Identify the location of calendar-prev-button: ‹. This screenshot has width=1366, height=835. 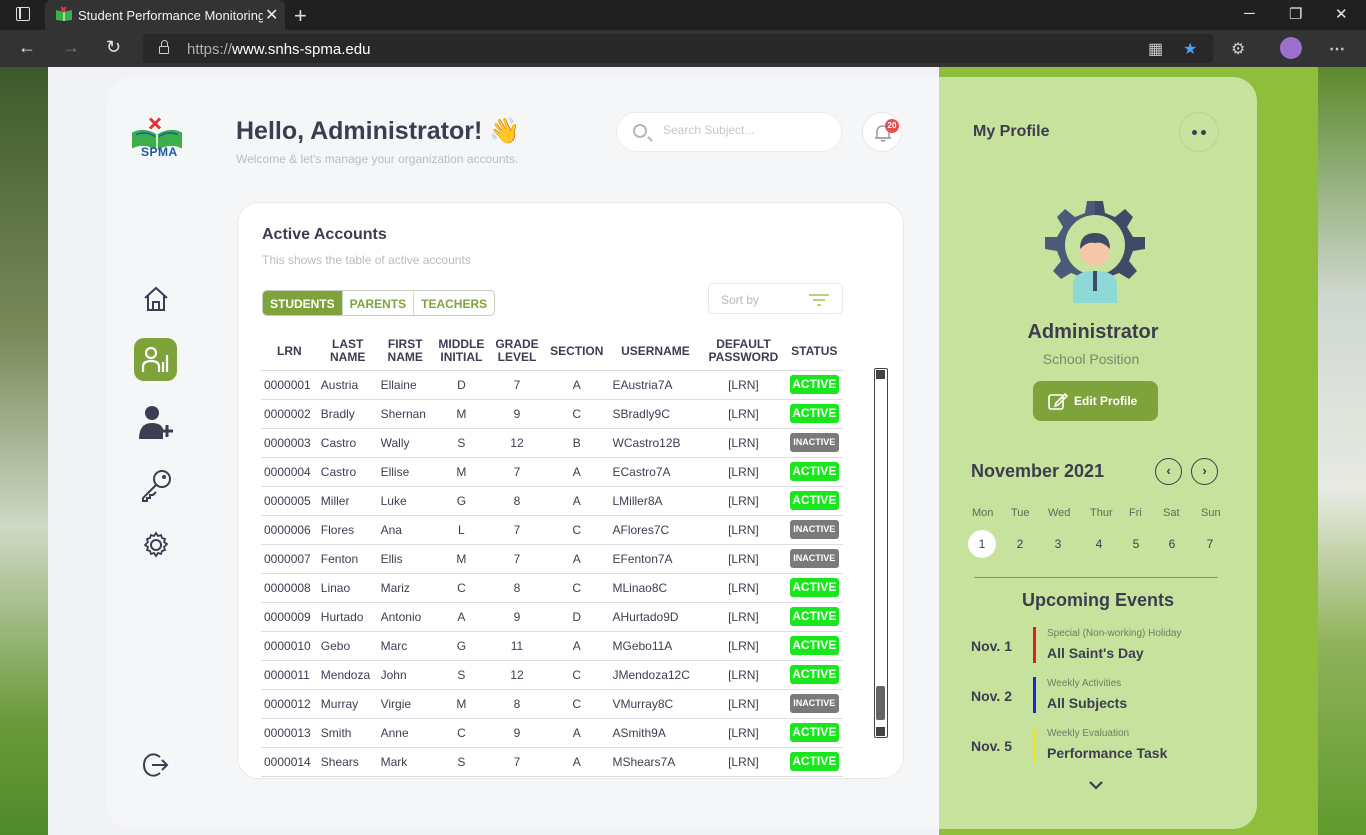
(1168, 471).